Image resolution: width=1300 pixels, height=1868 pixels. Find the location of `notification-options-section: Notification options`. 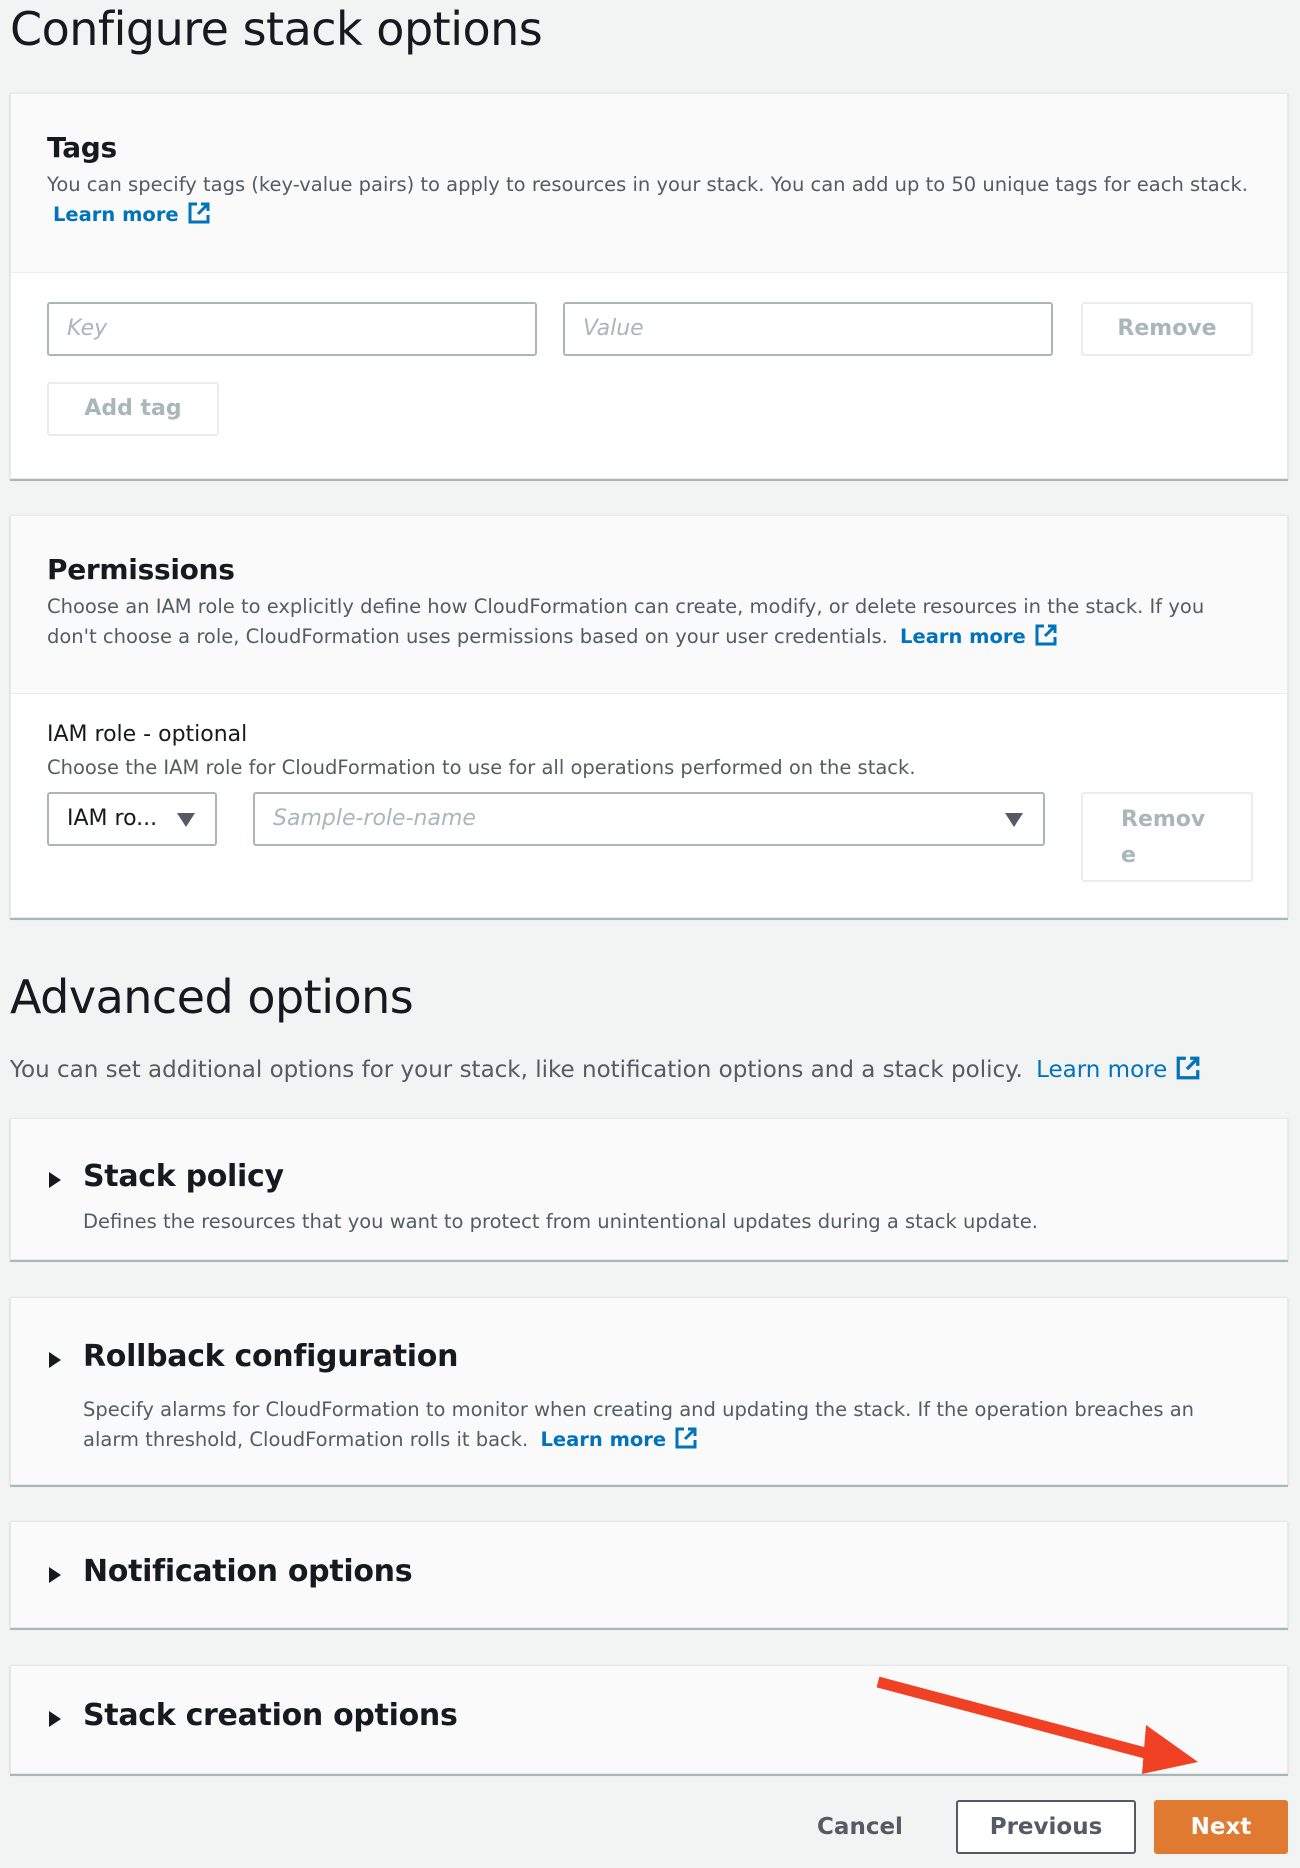

notification-options-section: Notification options is located at coordinates (649, 1574).